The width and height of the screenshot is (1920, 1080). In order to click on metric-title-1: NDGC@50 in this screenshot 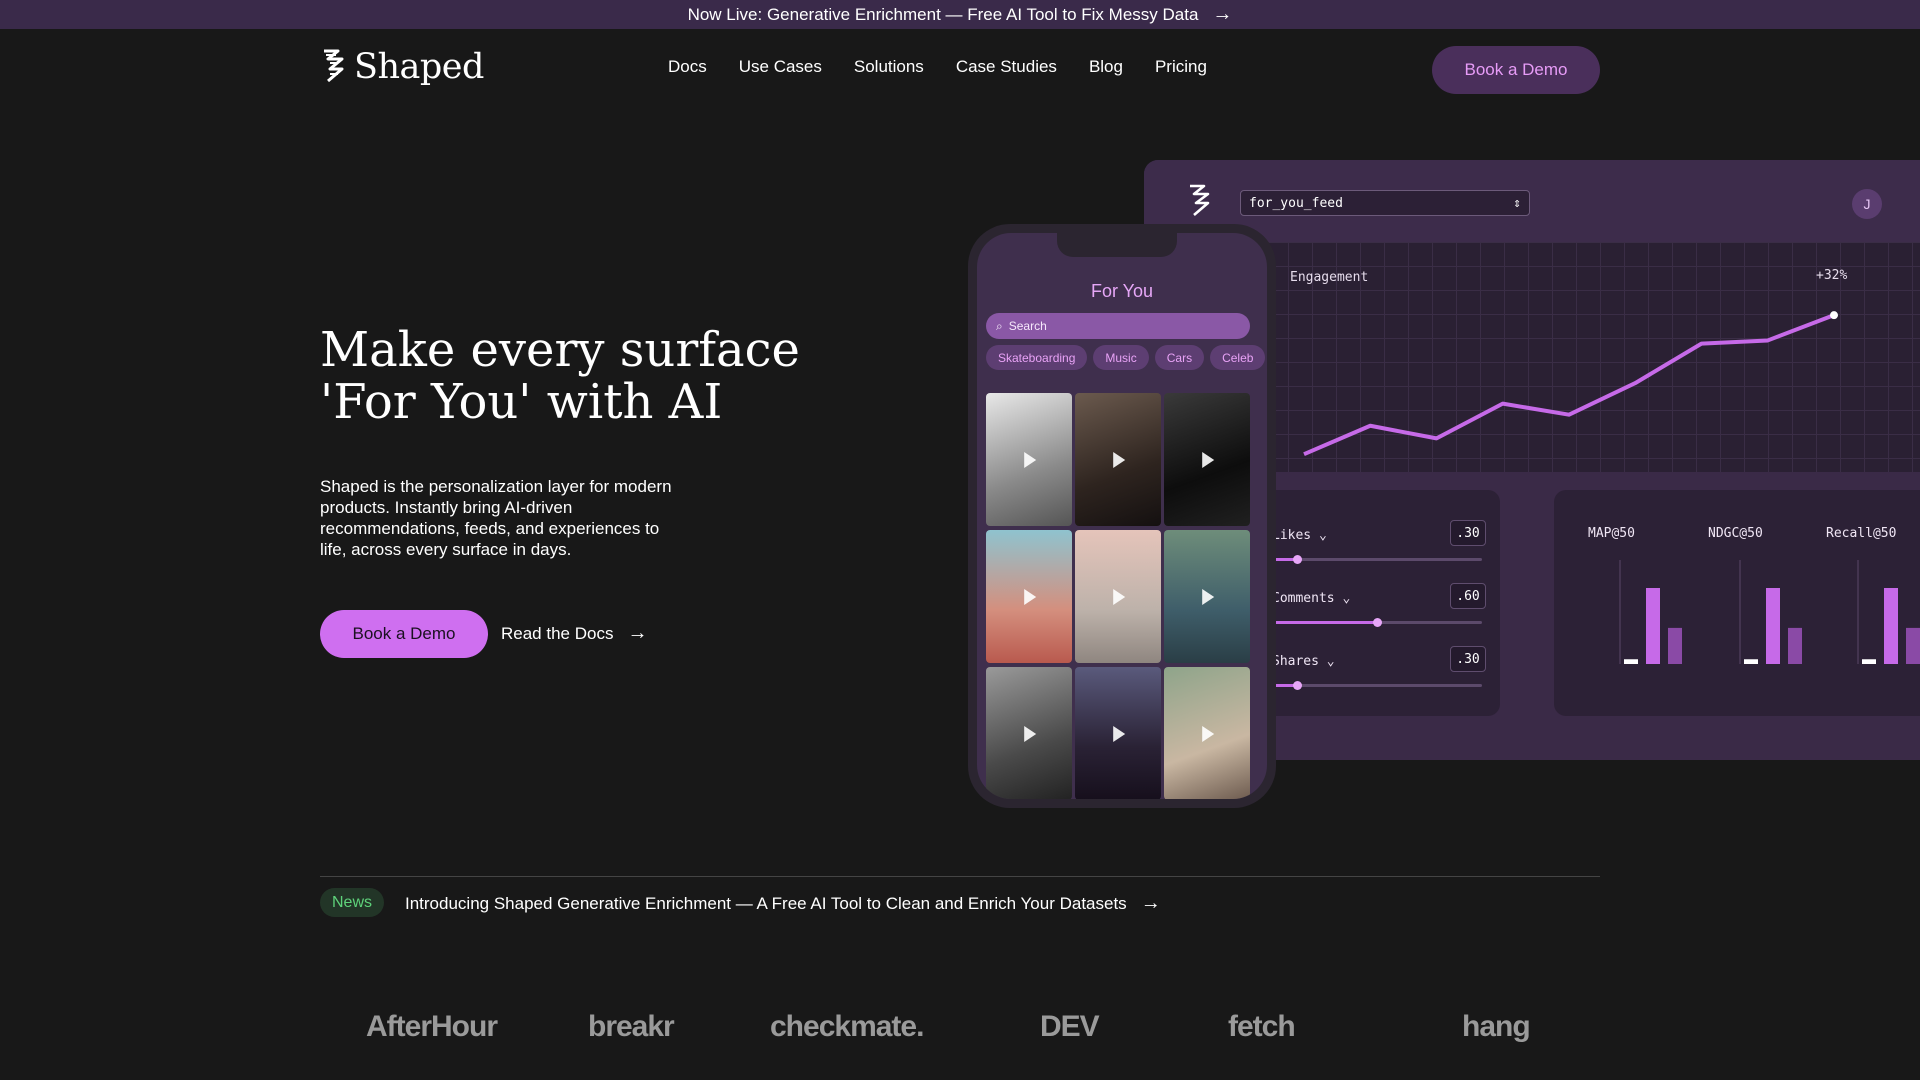, I will do `click(1735, 533)`.